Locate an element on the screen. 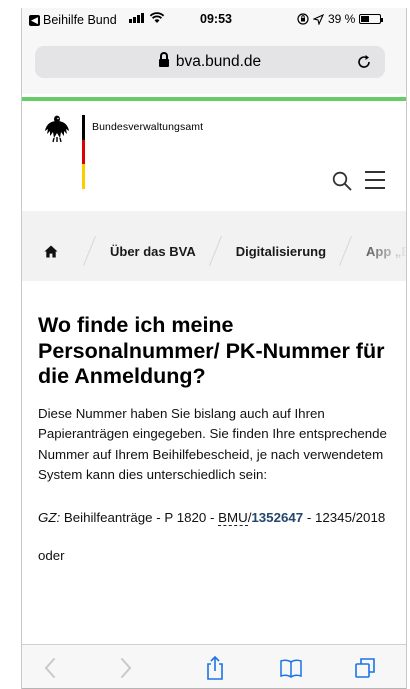 The width and height of the screenshot is (410, 689). forward-icon is located at coordinates (125, 668).